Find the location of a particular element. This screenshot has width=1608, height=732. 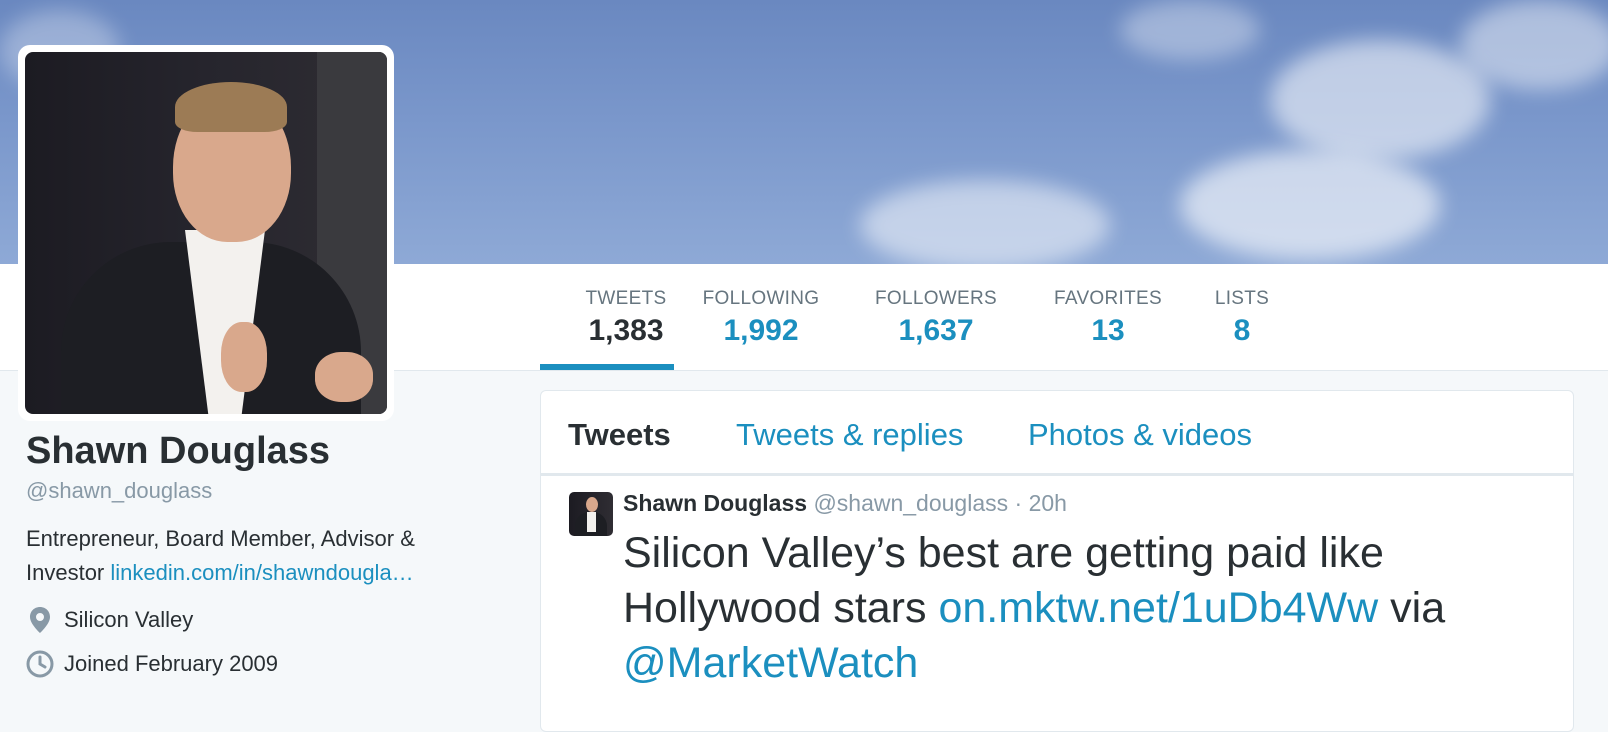

stat-followers: FOLLOWERS 1,637 is located at coordinates (936, 318).